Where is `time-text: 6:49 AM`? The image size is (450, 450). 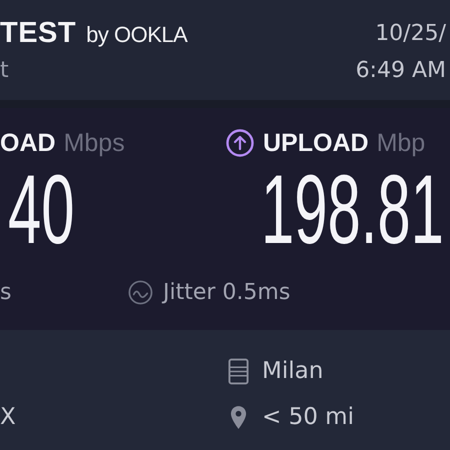 time-text: 6:49 AM is located at coordinates (401, 70).